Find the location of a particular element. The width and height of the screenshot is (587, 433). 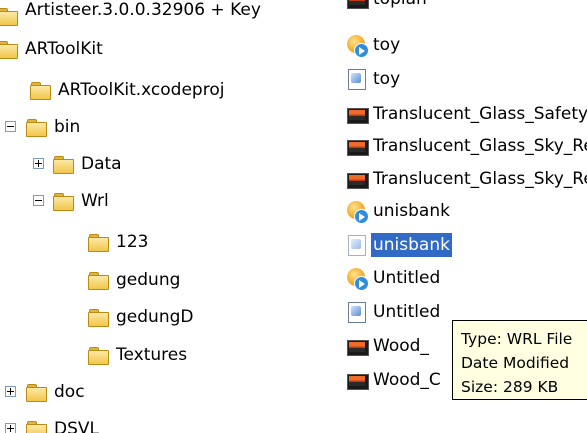

file-item: toplan is located at coordinates (387, 7).